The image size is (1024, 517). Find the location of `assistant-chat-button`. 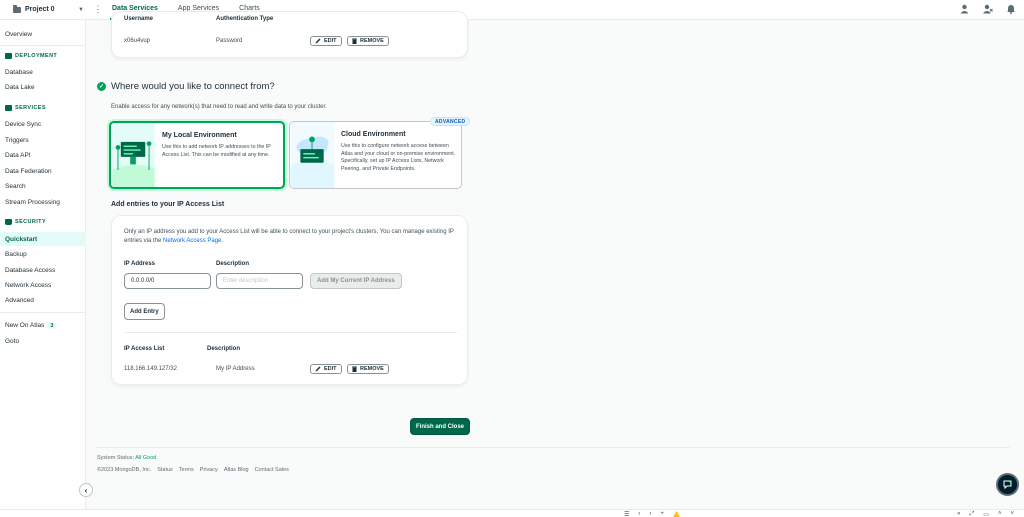

assistant-chat-button is located at coordinates (1007, 484).